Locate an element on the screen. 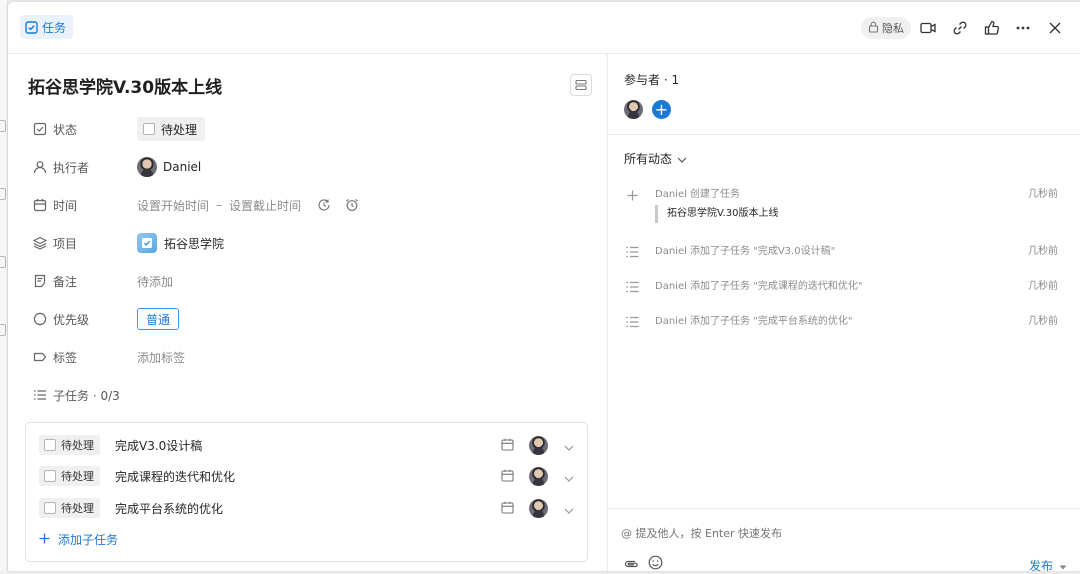  time-label: 时间 is located at coordinates (65, 205).